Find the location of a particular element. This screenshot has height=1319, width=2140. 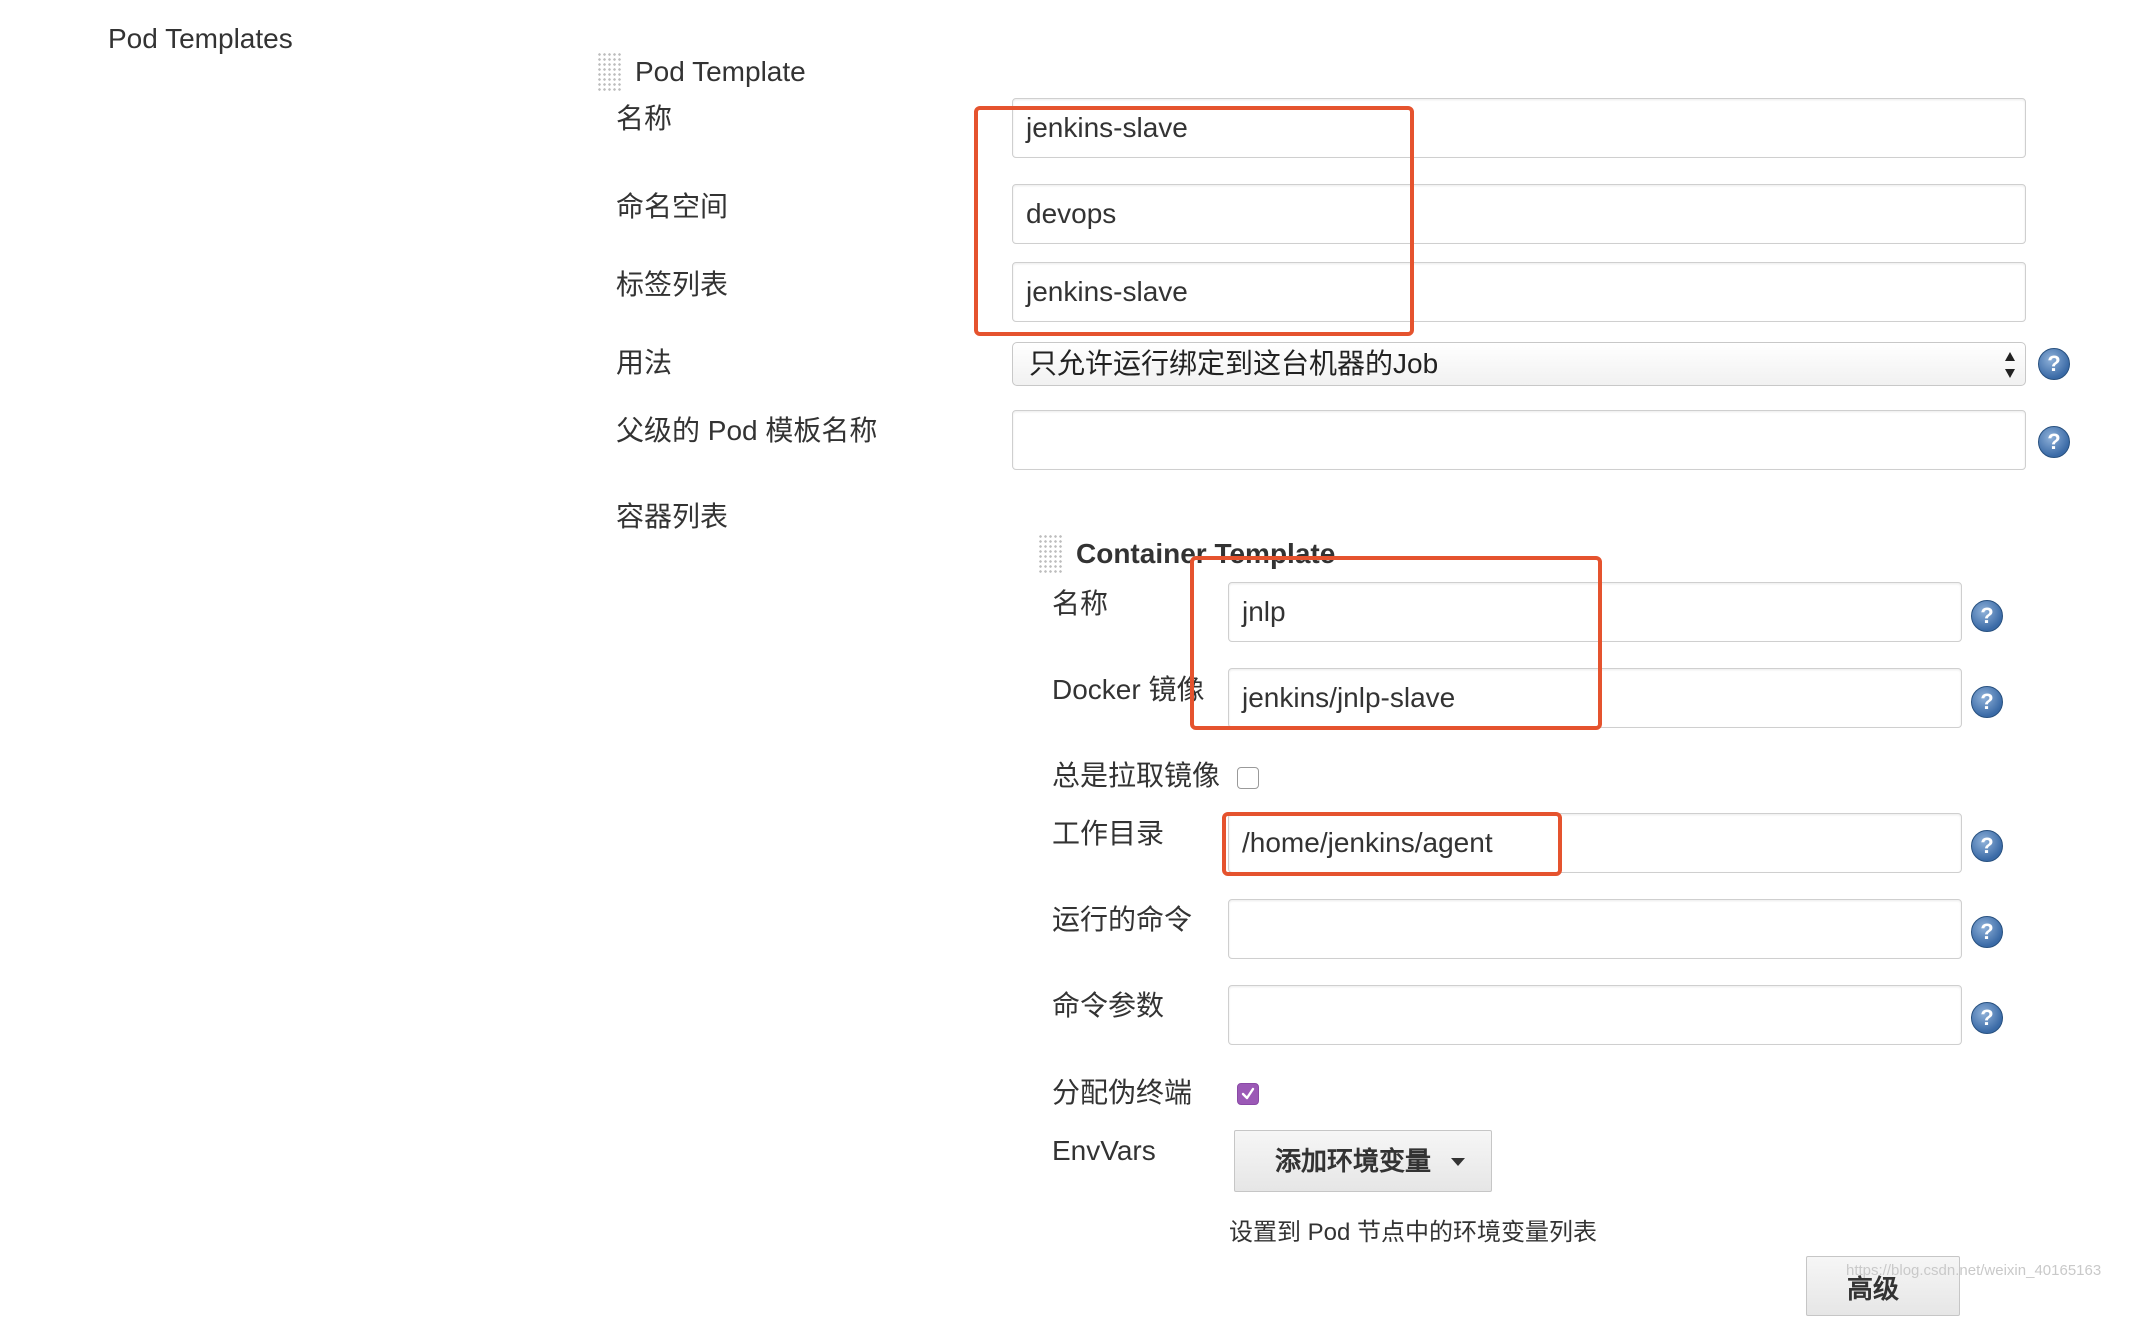

tty-checkbox is located at coordinates (1248, 1094).